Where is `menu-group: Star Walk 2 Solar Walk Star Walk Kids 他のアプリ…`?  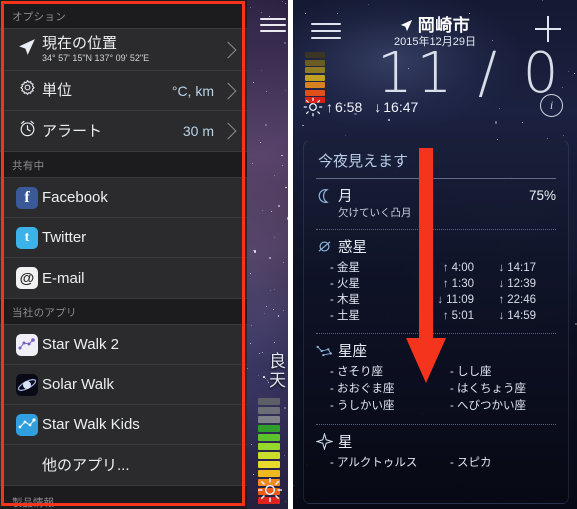 menu-group: Star Walk 2 Solar Walk Star Walk Kids 他のアプリ… is located at coordinates (123, 405).